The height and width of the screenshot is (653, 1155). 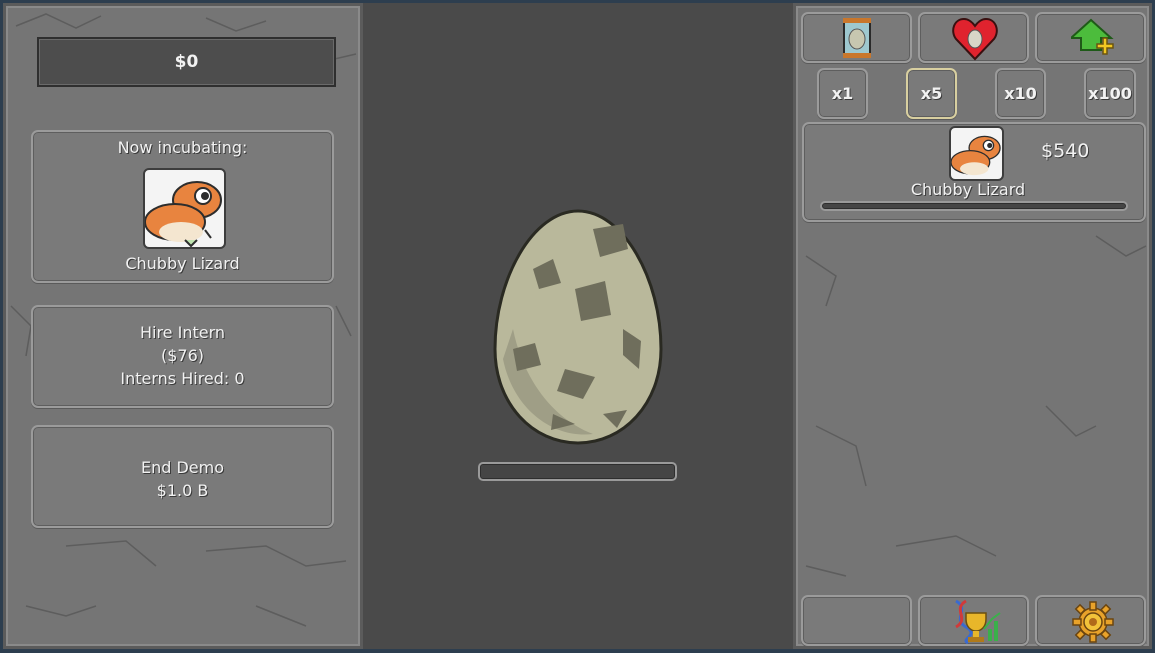 What do you see at coordinates (978, 621) in the screenshot?
I see `dna-trophy-stats-icon` at bounding box center [978, 621].